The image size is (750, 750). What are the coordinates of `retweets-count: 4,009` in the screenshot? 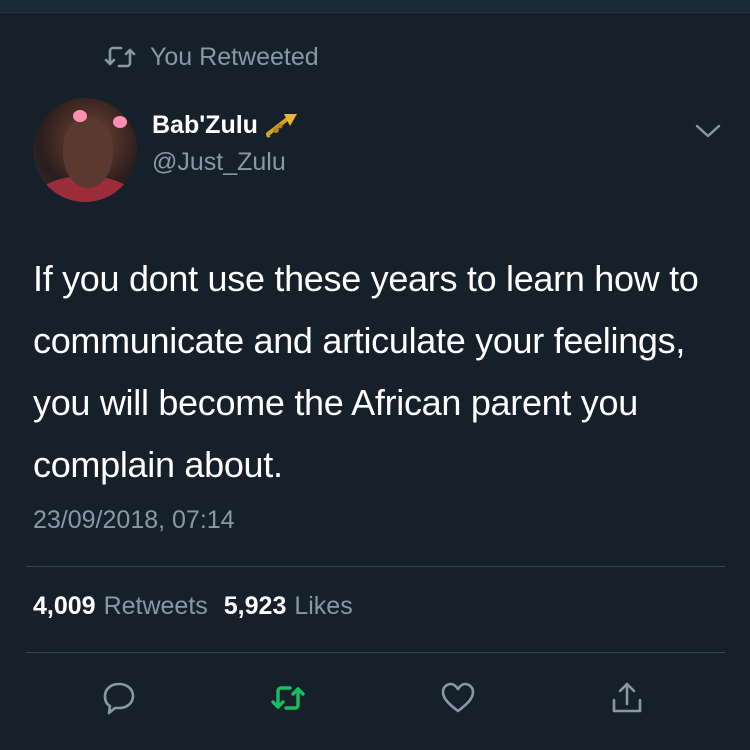 It's located at (64, 606).